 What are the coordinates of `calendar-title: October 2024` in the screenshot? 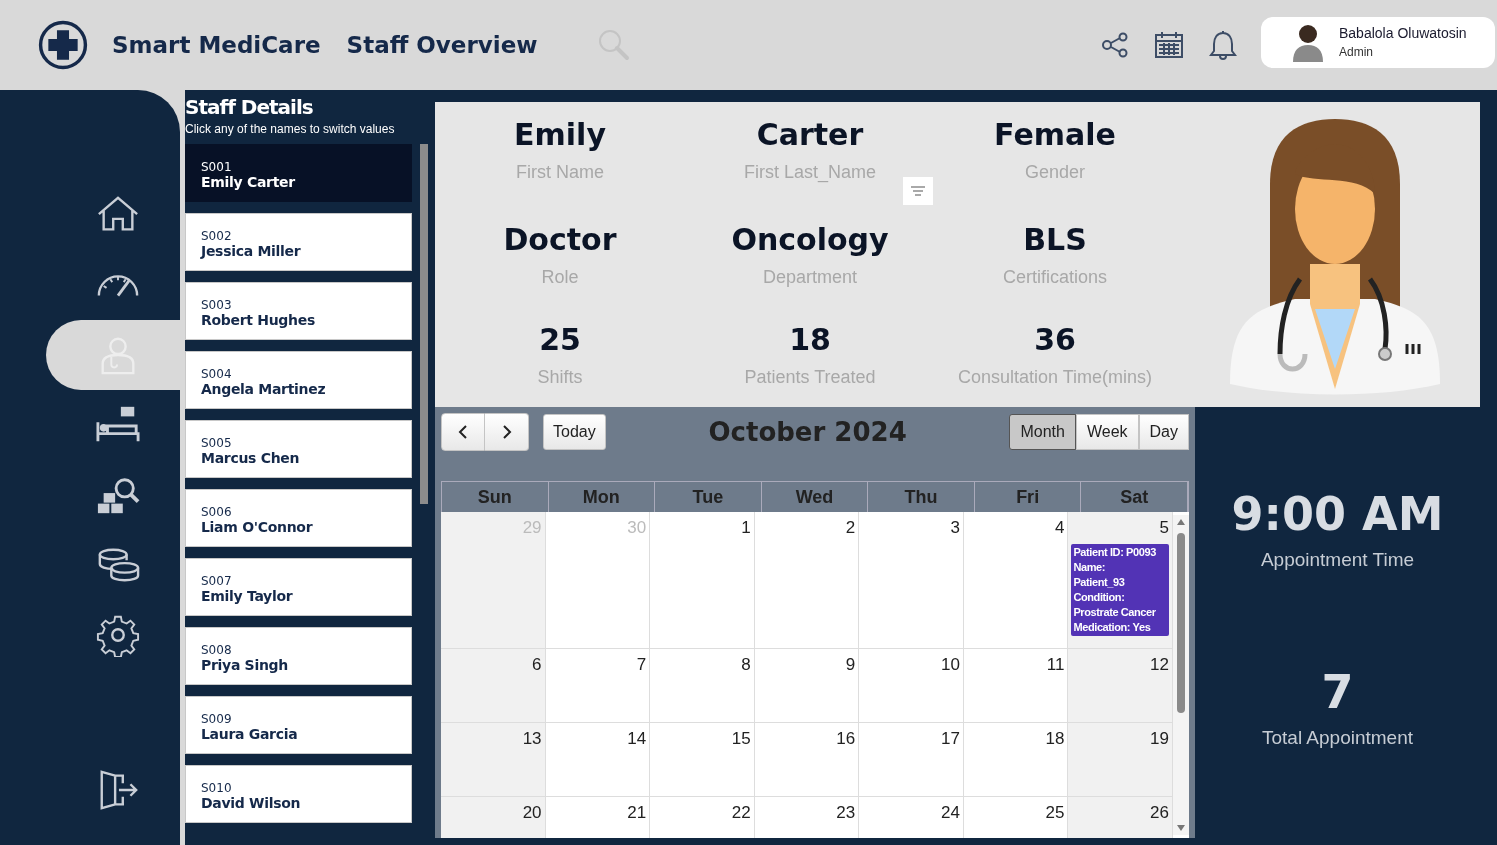 It's located at (807, 432).